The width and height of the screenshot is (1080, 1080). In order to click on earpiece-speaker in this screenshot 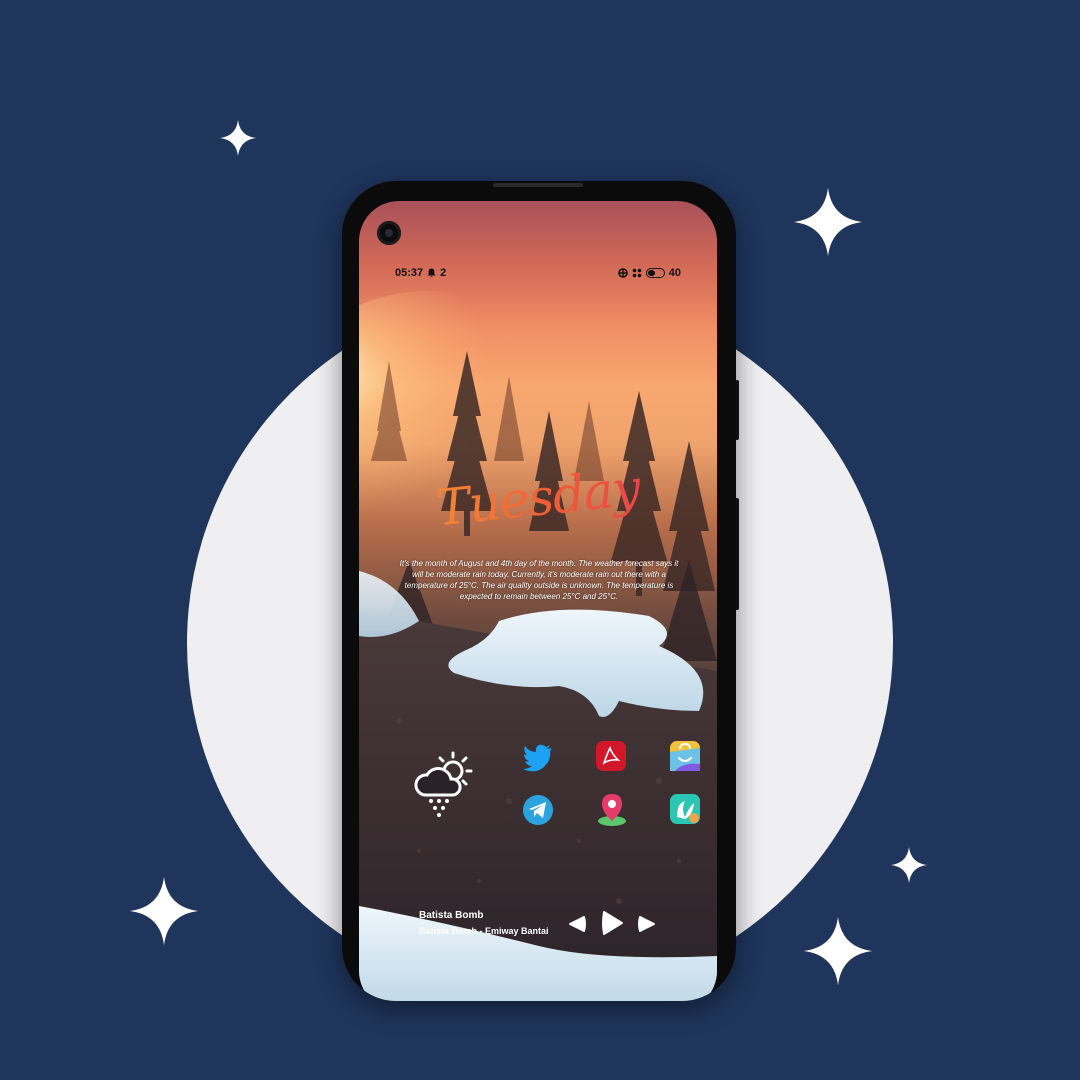, I will do `click(538, 185)`.